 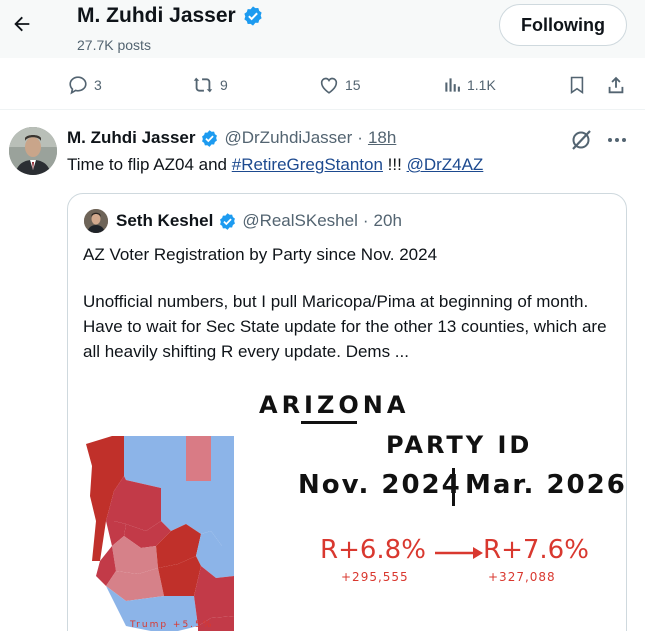 What do you see at coordinates (386, 405) in the screenshot?
I see `graphic-title-part-3: NA` at bounding box center [386, 405].